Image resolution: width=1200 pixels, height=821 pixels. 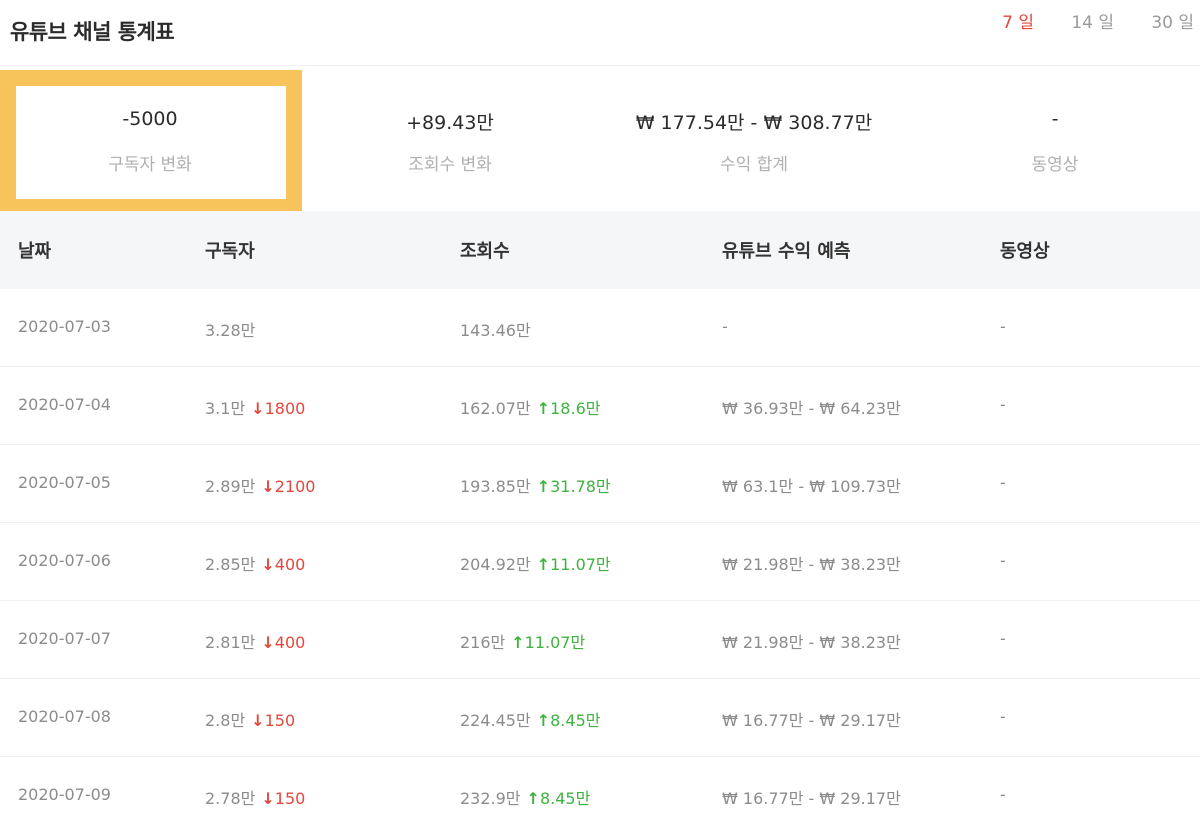 I want to click on cell-subscribers: 2.8만 ↓150, so click(x=250, y=719).